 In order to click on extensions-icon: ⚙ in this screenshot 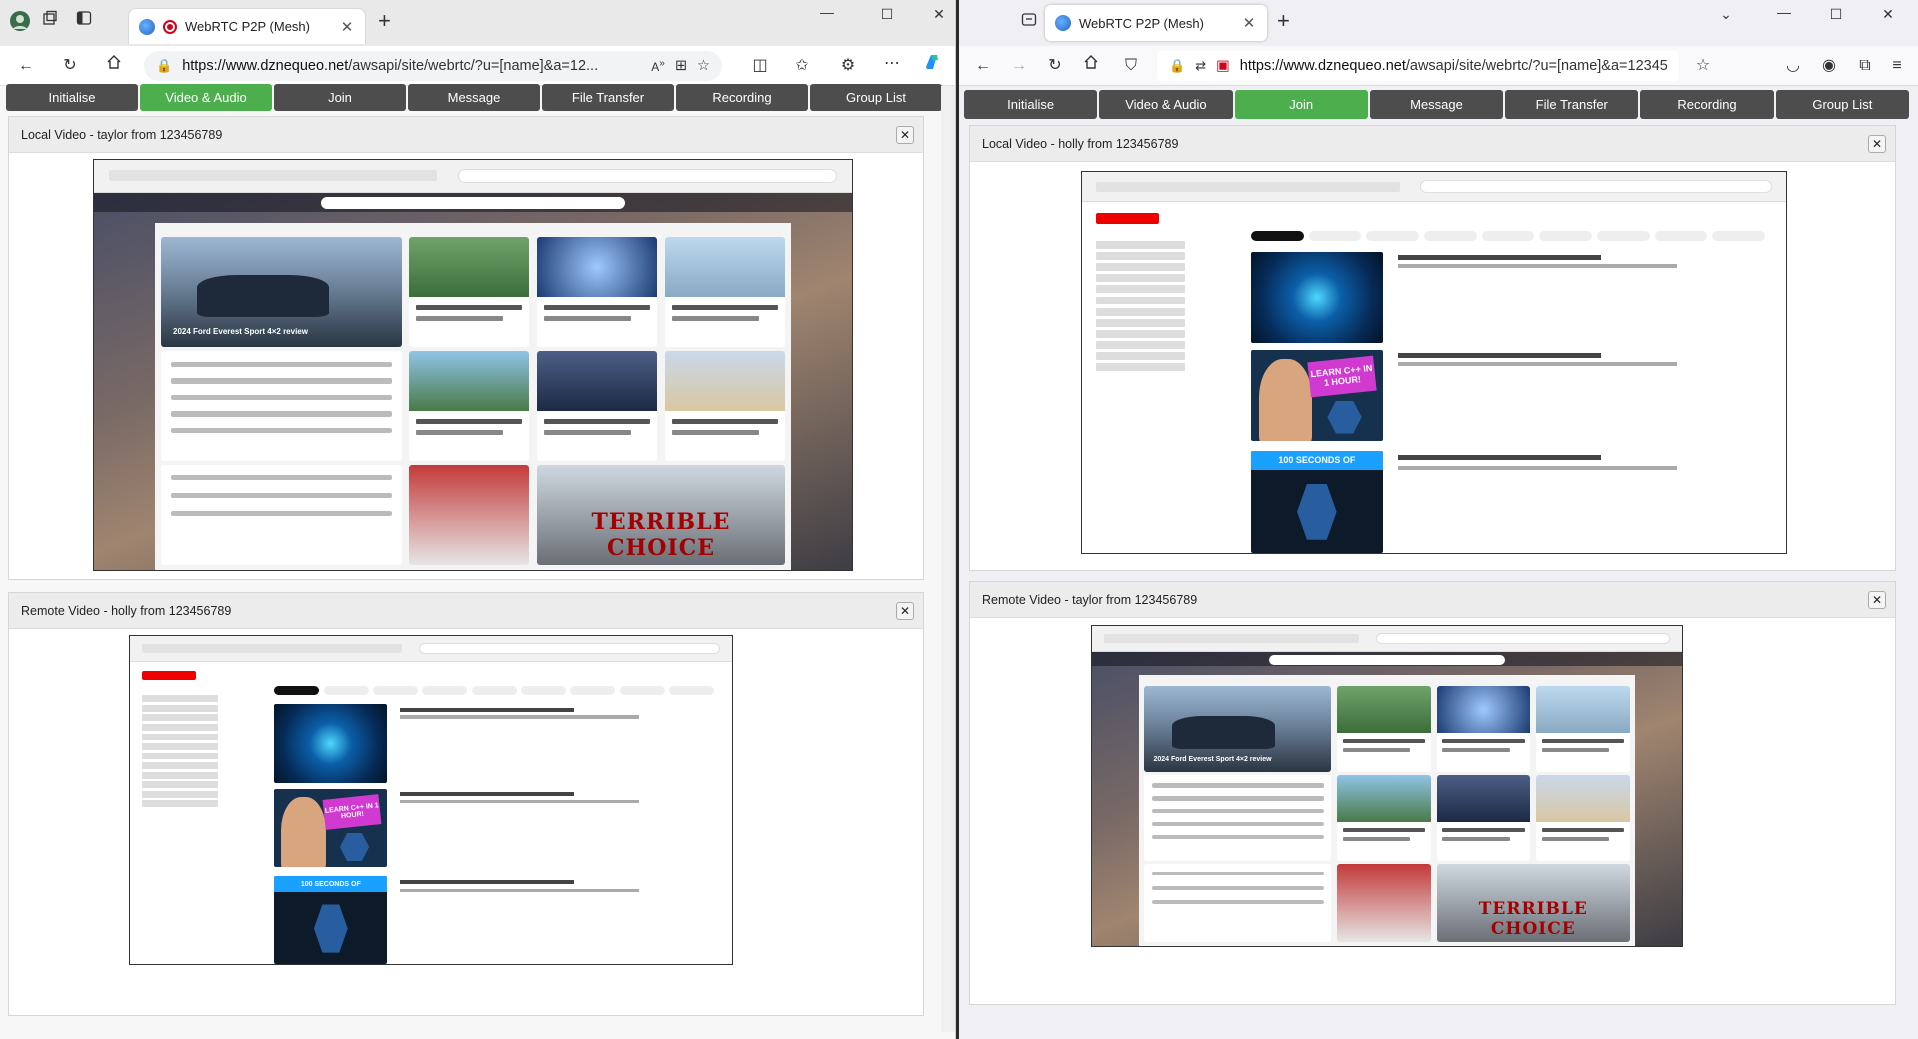, I will do `click(848, 66)`.